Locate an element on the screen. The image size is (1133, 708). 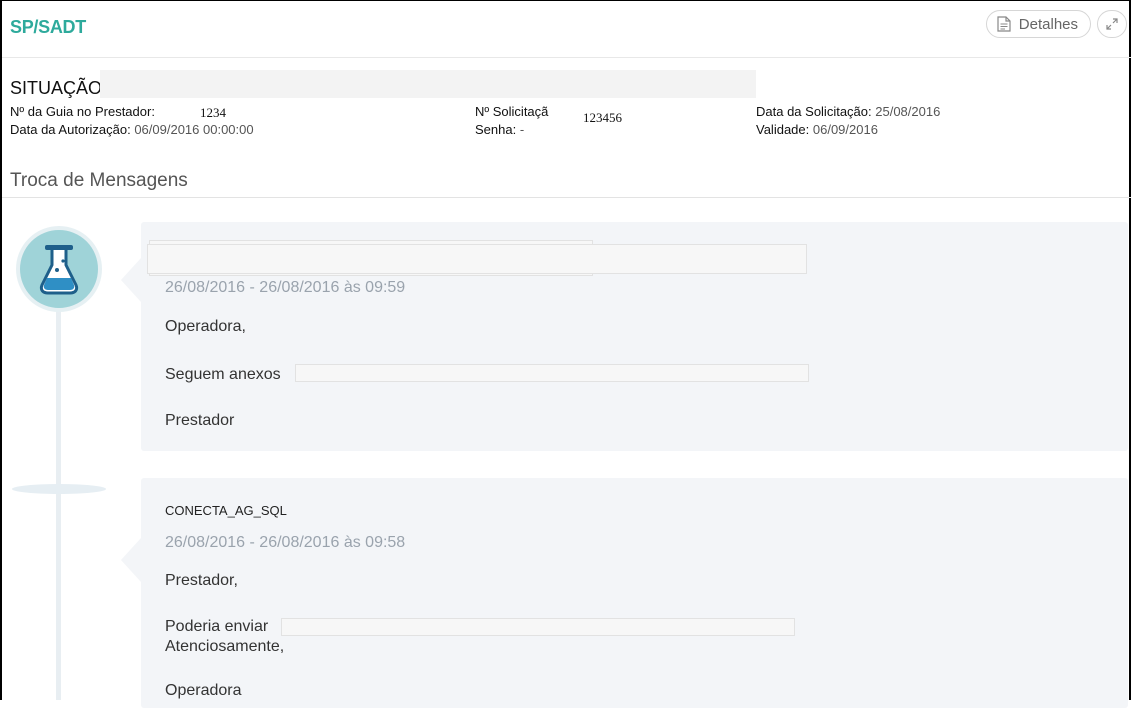
details-button-label: Detalhes is located at coordinates (1048, 24).